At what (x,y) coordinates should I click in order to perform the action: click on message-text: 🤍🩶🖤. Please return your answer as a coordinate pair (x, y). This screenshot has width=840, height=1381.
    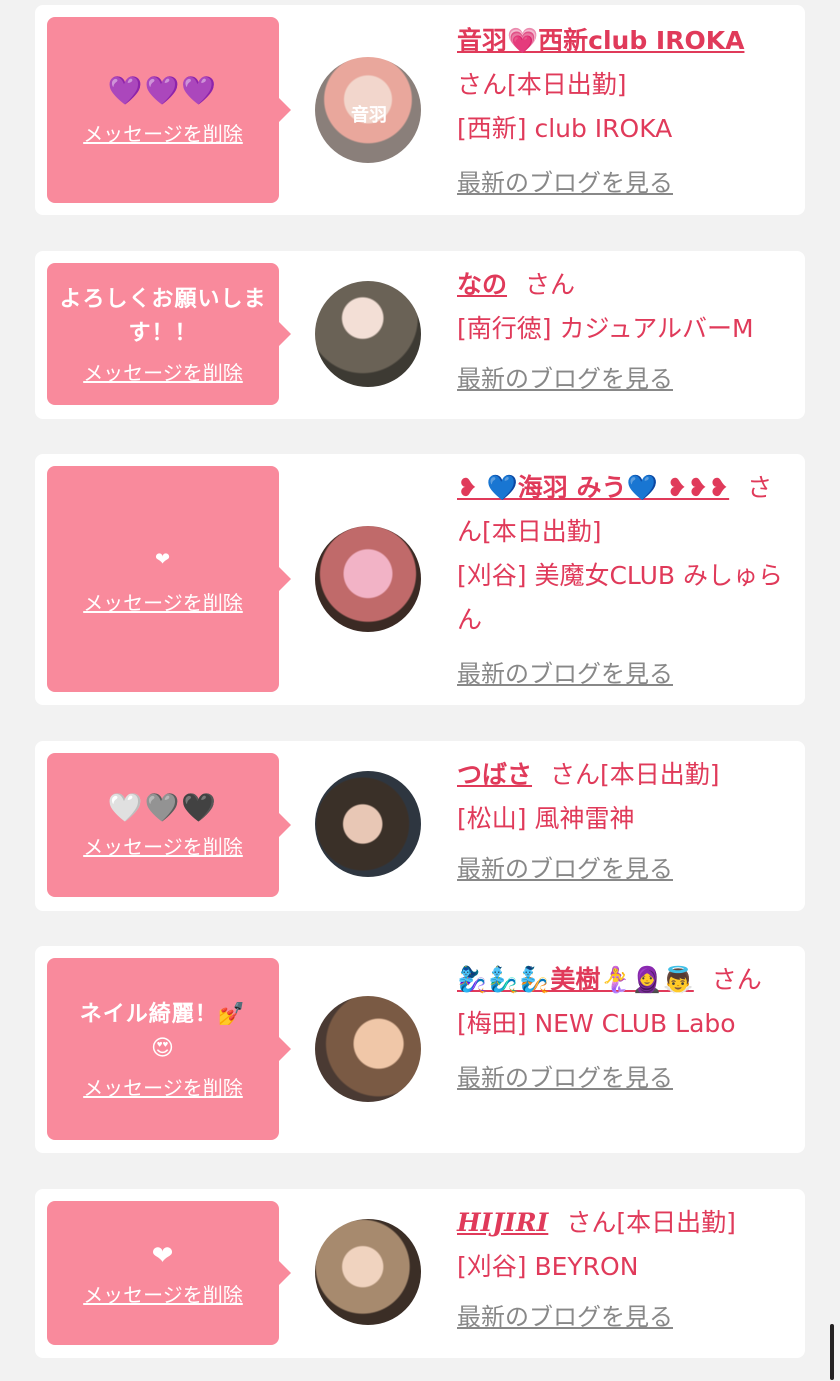
    Looking at the image, I should click on (163, 807).